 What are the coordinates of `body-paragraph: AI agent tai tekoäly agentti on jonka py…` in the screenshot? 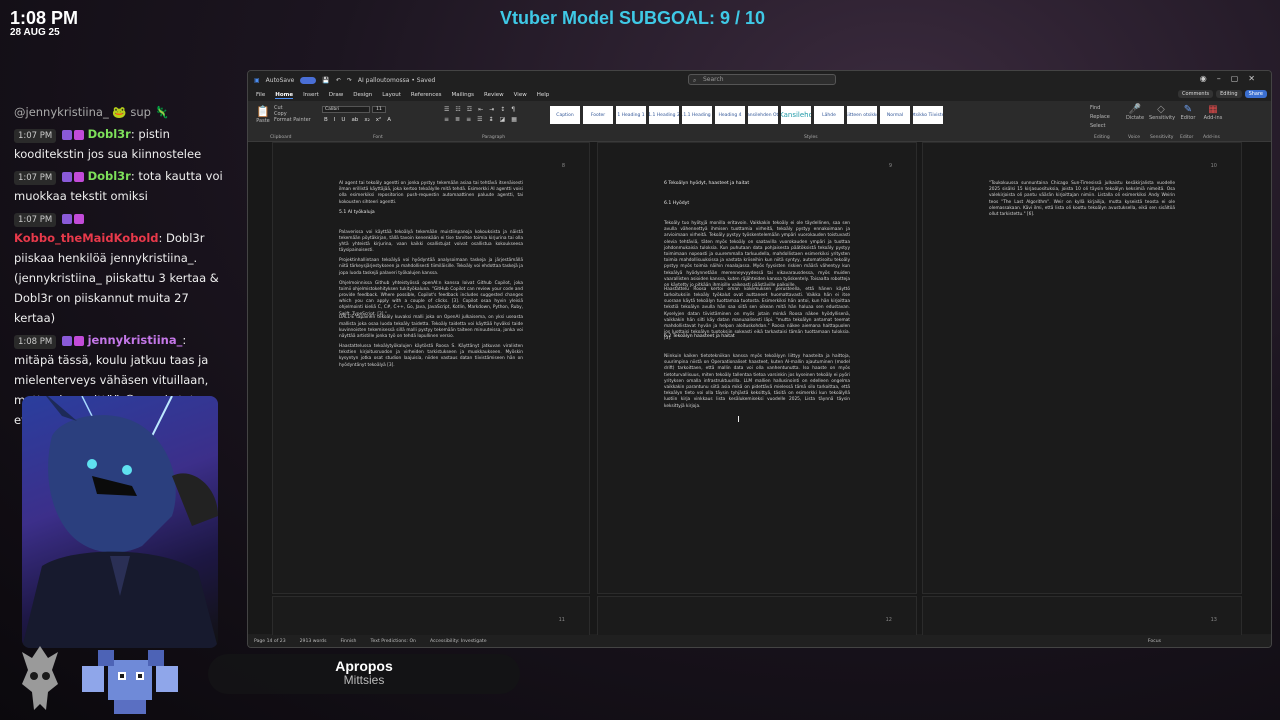 It's located at (431, 193).